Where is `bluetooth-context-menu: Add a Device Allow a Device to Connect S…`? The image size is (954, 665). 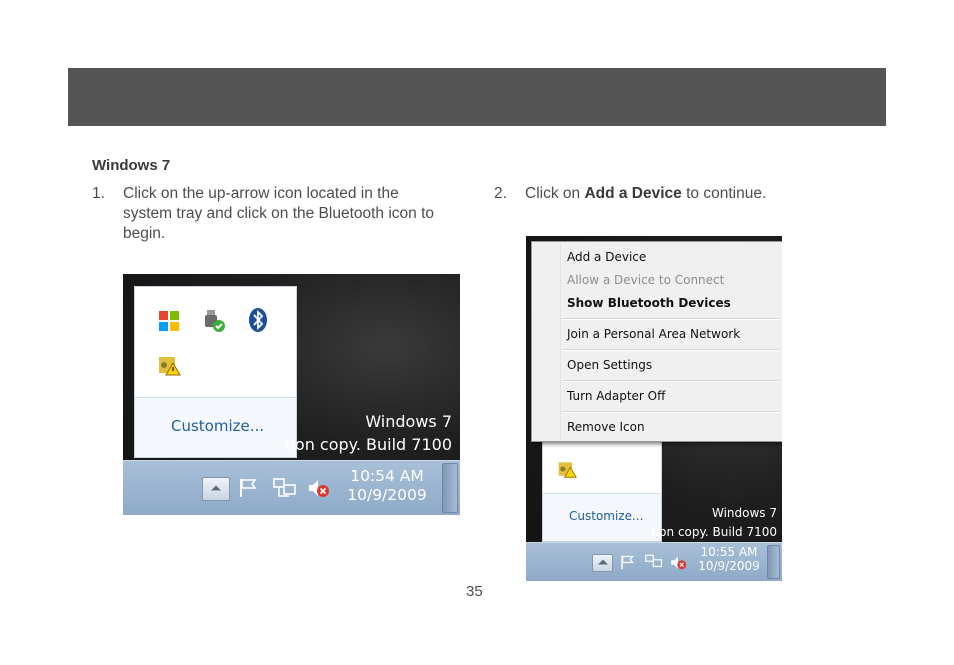
bluetooth-context-menu: Add a Device Allow a Device to Connect S… is located at coordinates (656, 341).